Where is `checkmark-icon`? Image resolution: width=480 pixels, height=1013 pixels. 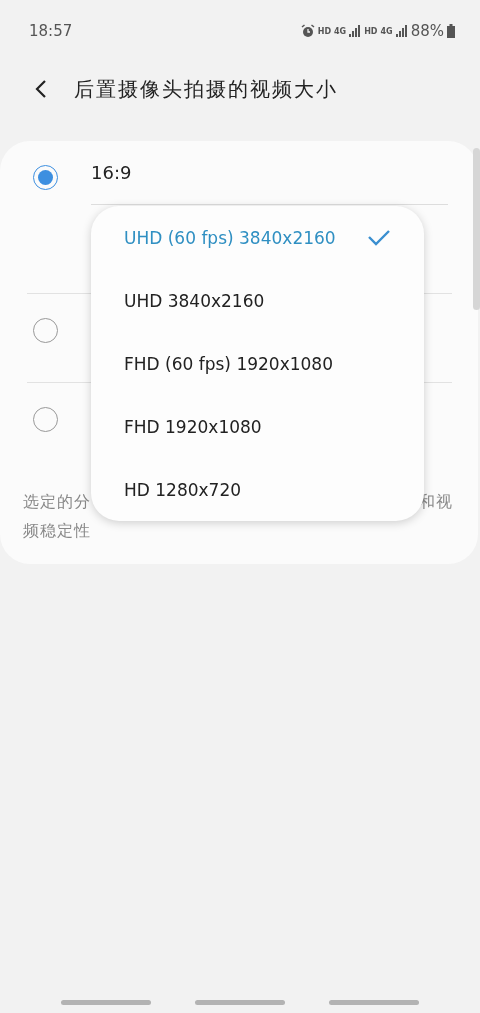
checkmark-icon is located at coordinates (379, 237).